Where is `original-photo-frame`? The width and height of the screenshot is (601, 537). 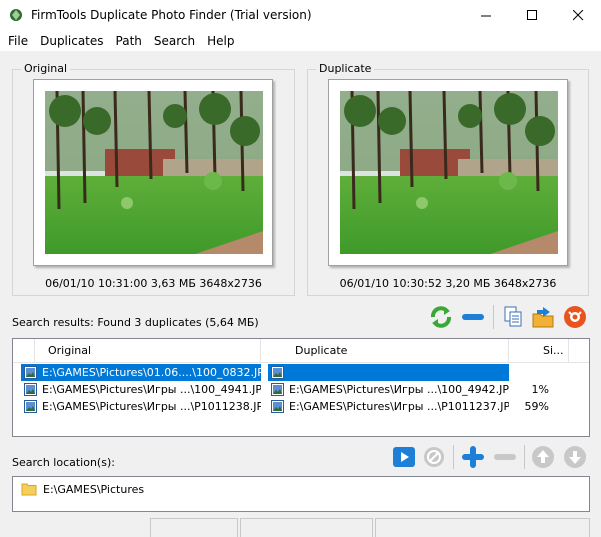
original-photo-frame is located at coordinates (153, 172).